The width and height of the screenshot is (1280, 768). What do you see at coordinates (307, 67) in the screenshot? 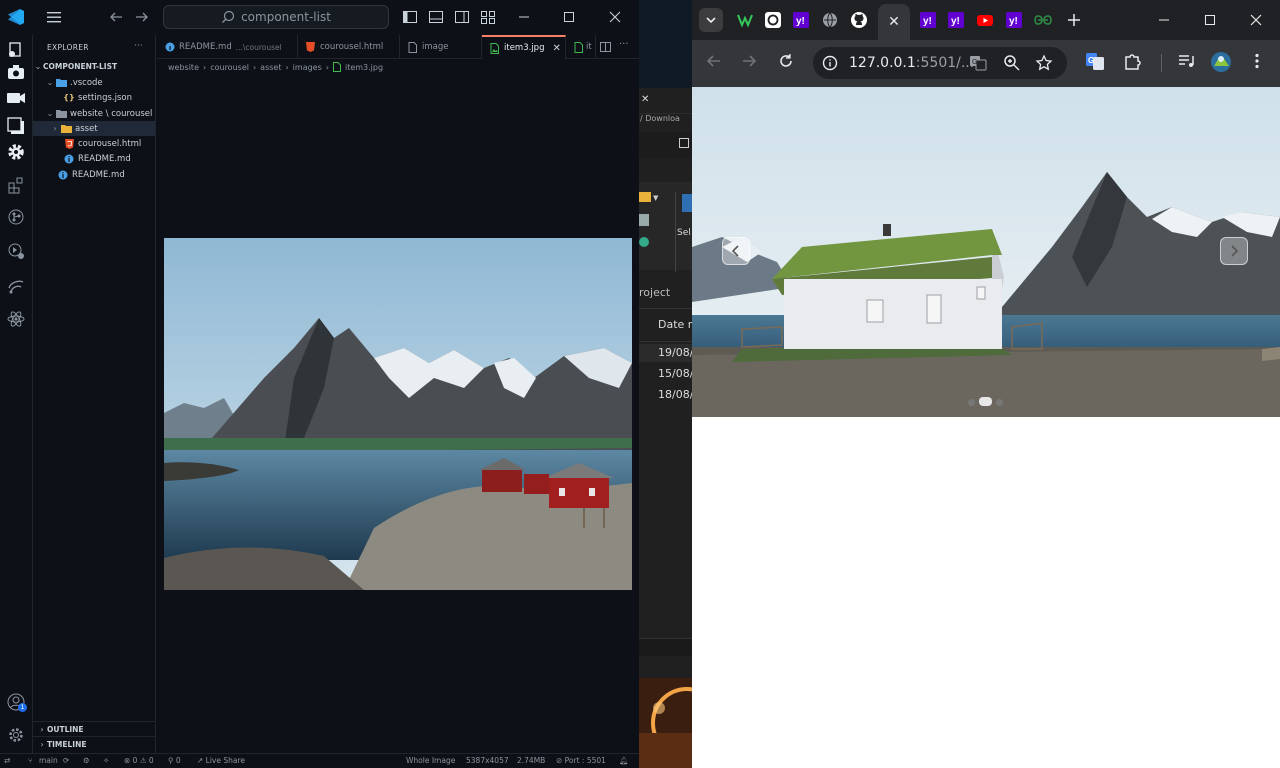
I see `breadcrumb-item: images` at bounding box center [307, 67].